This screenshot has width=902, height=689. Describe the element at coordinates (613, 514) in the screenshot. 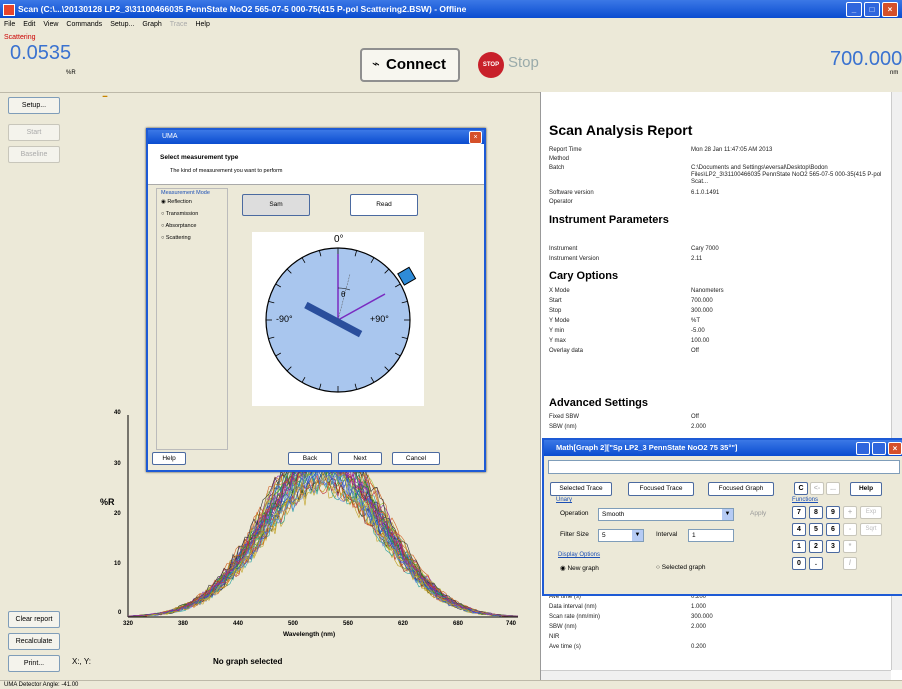

I see `operation-value: Smooth` at that location.